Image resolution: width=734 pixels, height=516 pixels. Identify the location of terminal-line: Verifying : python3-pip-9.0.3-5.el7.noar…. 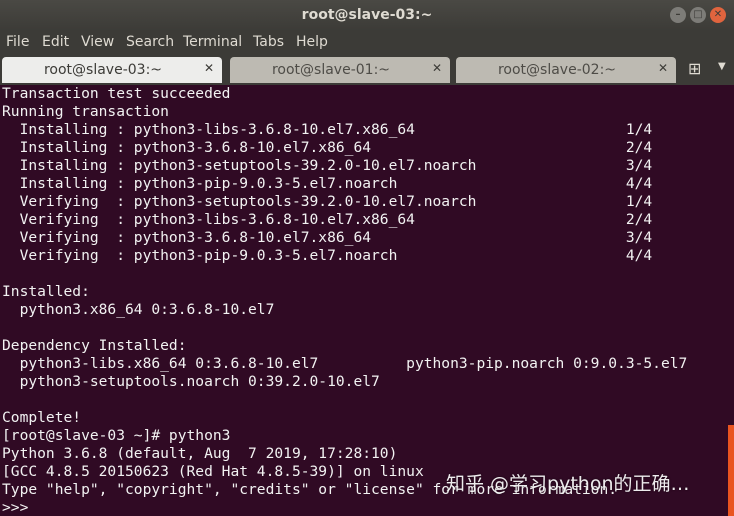
(327, 255).